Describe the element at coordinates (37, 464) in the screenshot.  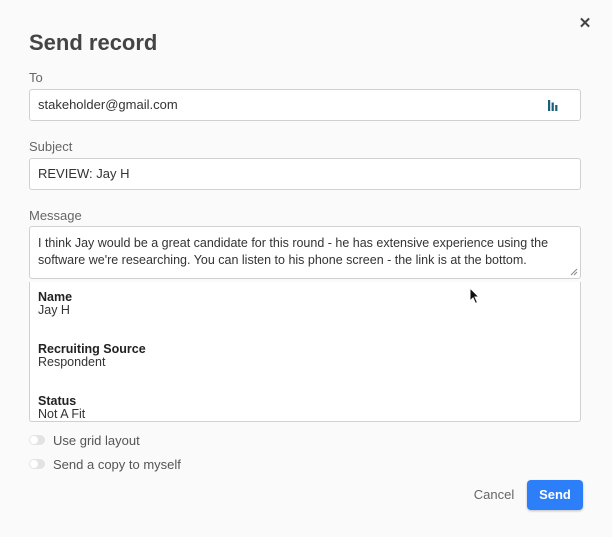
I see `send-copy-toggle` at that location.